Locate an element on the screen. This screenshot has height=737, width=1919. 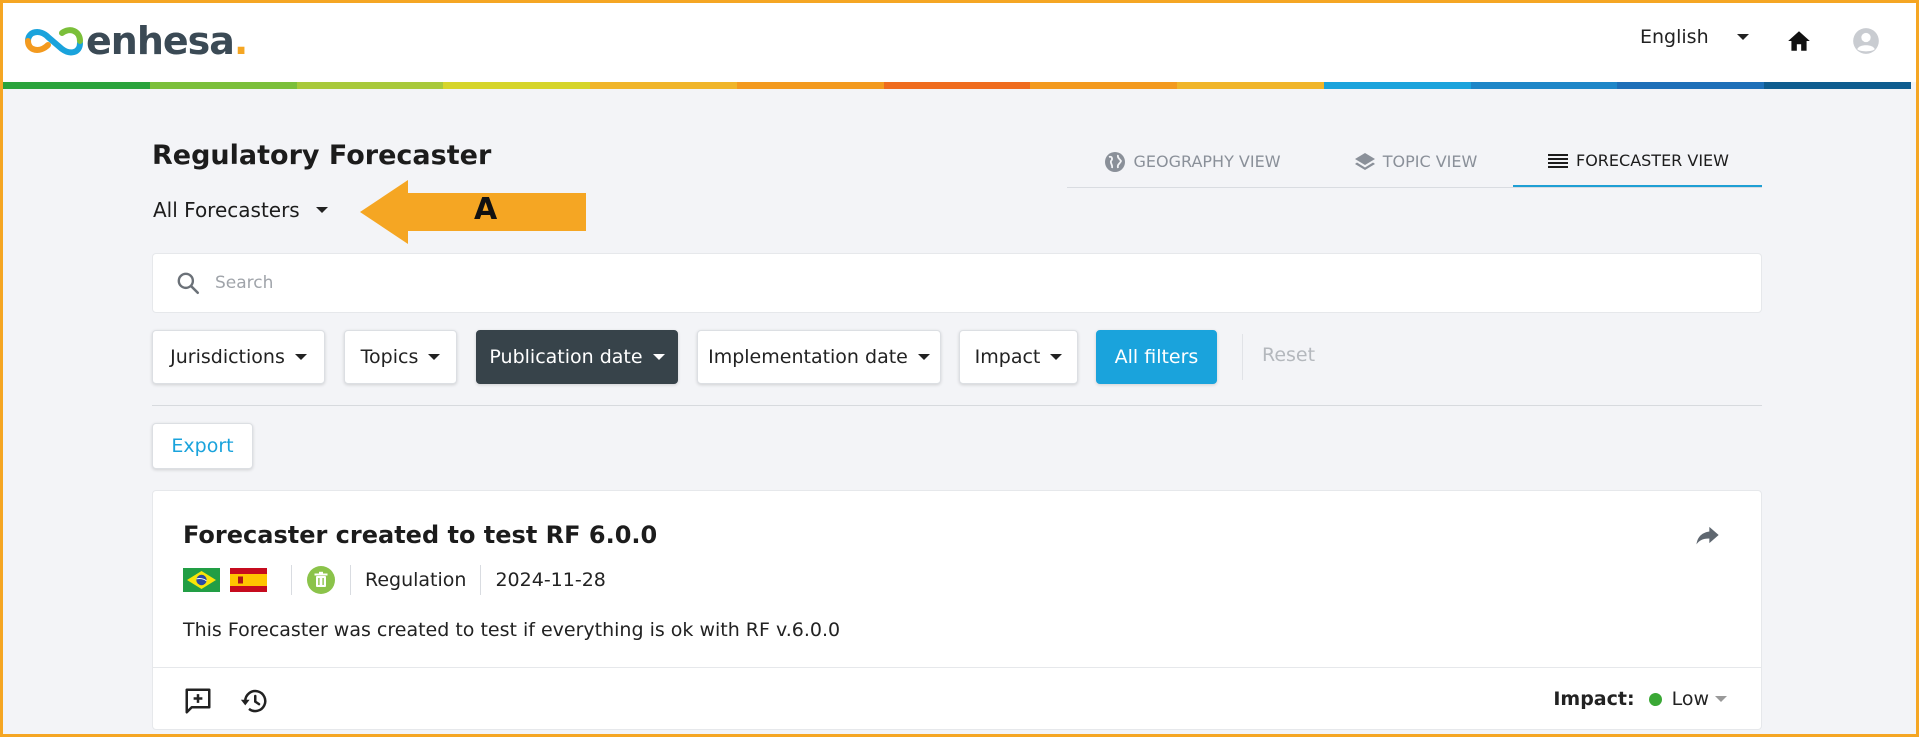
enhesa-logo: enhesa. is located at coordinates (134, 41).